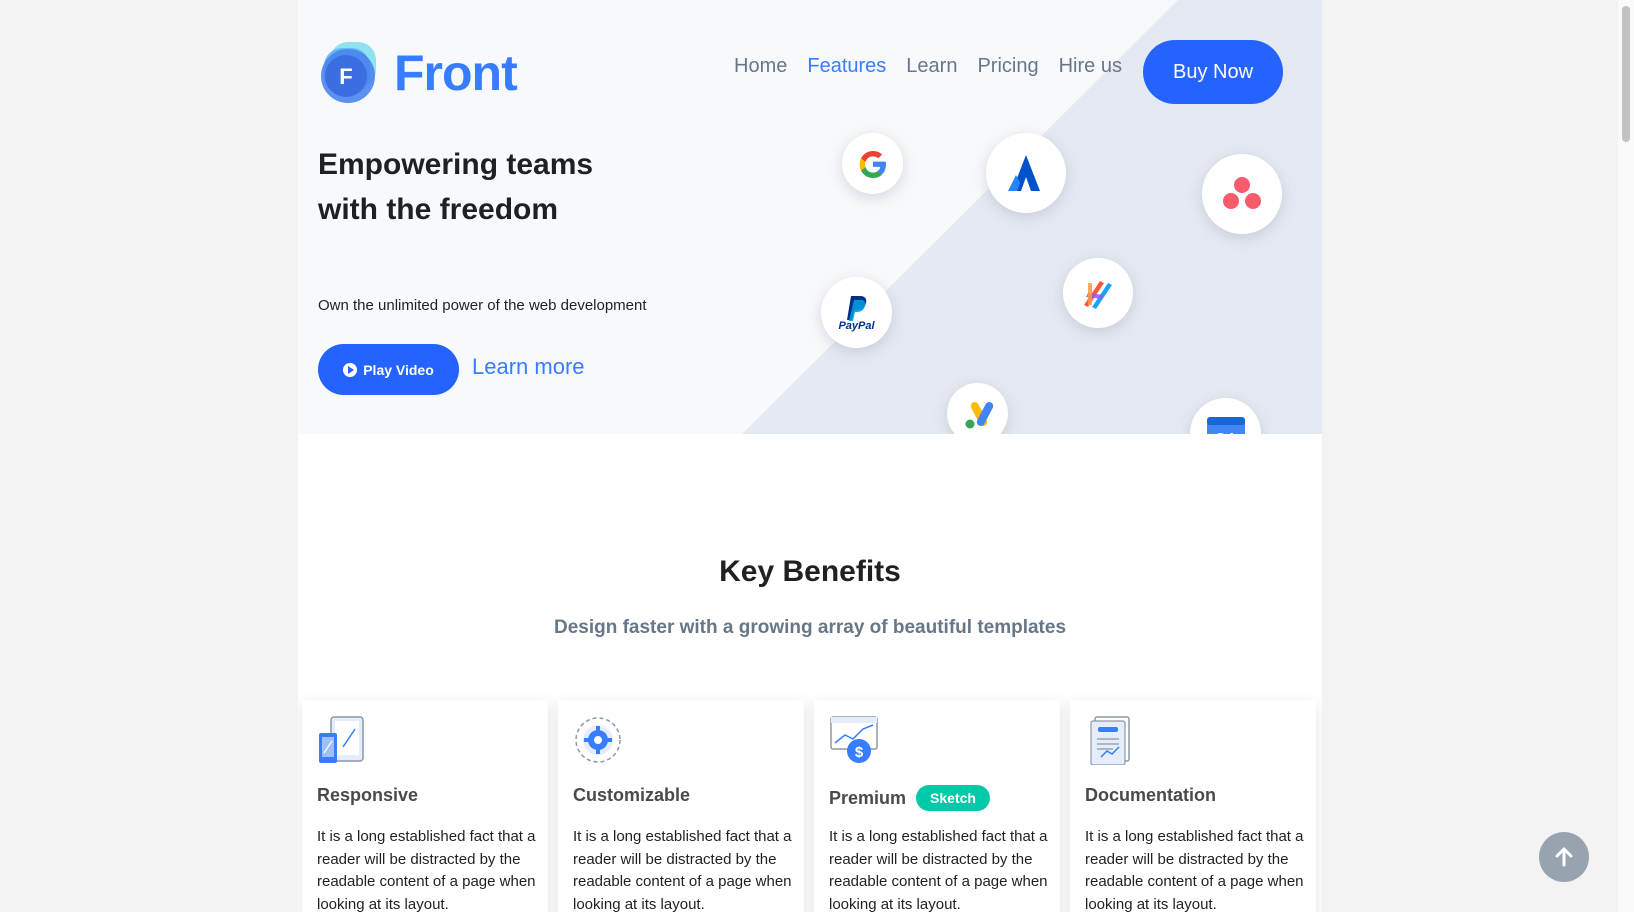  Describe the element at coordinates (1242, 194) in the screenshot. I see `asana-icon` at that location.